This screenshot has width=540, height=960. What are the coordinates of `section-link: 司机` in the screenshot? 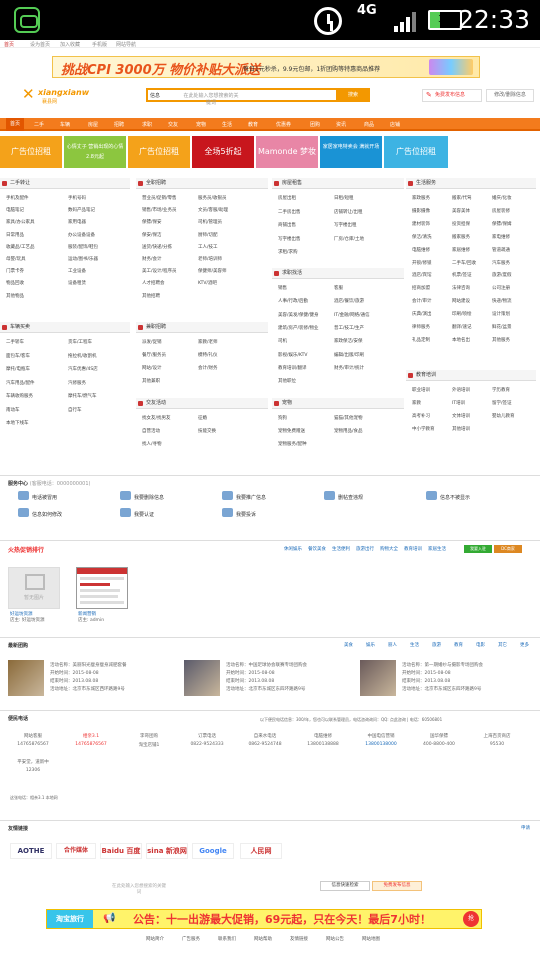 It's located at (282, 341).